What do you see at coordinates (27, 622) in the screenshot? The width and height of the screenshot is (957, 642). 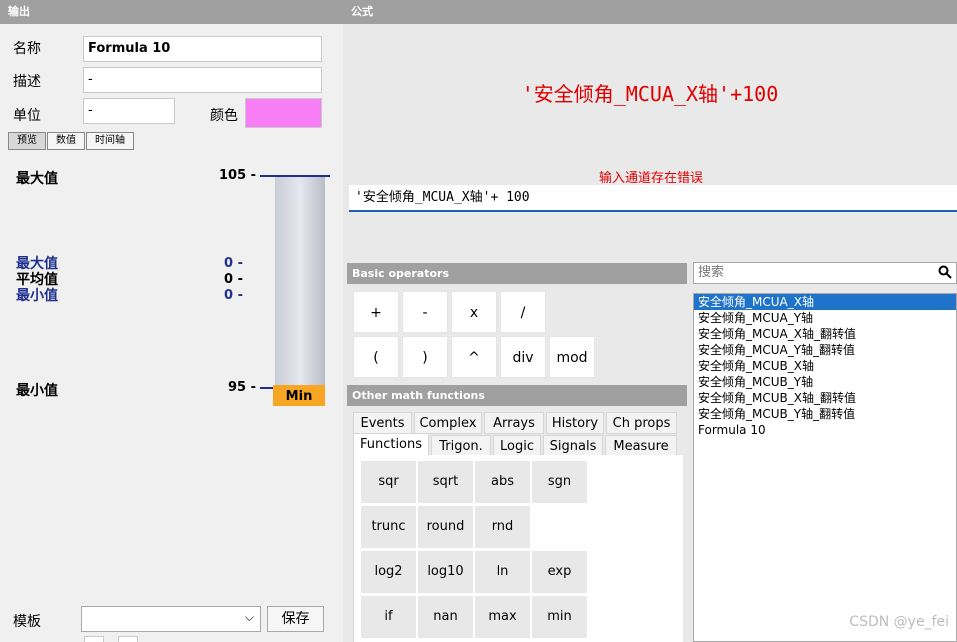 I see `template-label: 模板` at bounding box center [27, 622].